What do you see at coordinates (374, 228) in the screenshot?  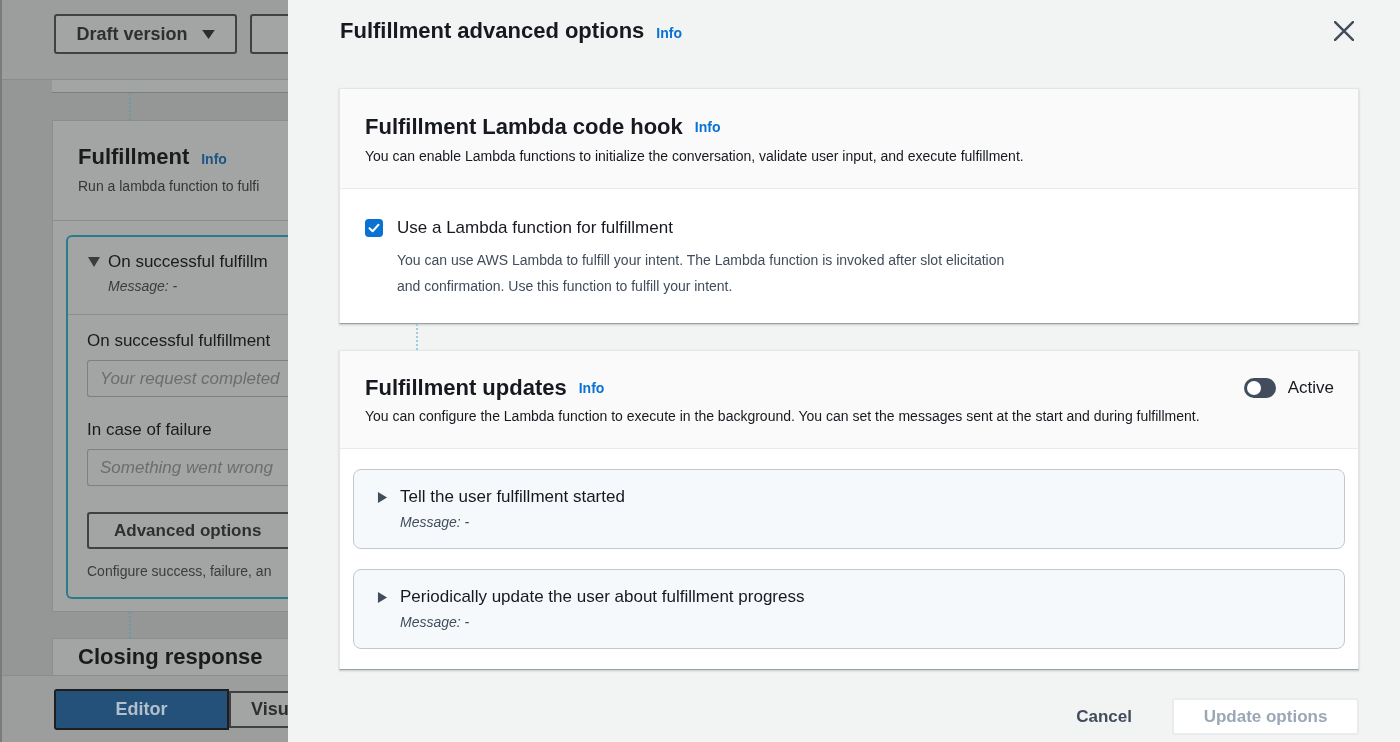 I see `checkbox` at bounding box center [374, 228].